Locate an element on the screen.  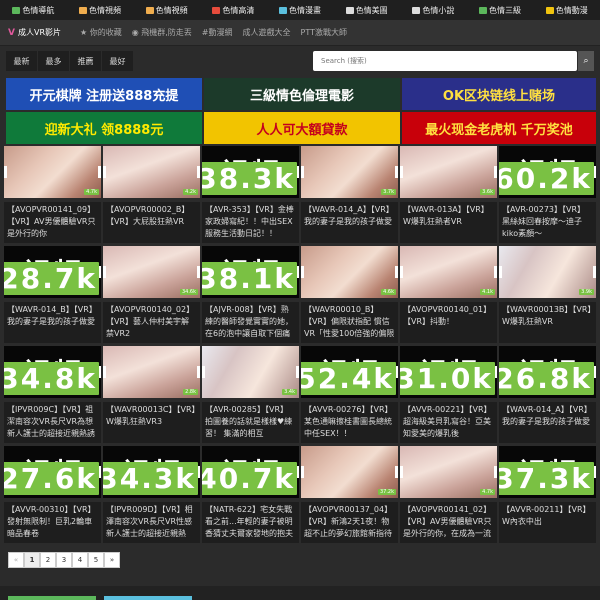
video-placeholder-thumbnail: 視頻27.6k is located at coordinates (52, 472).